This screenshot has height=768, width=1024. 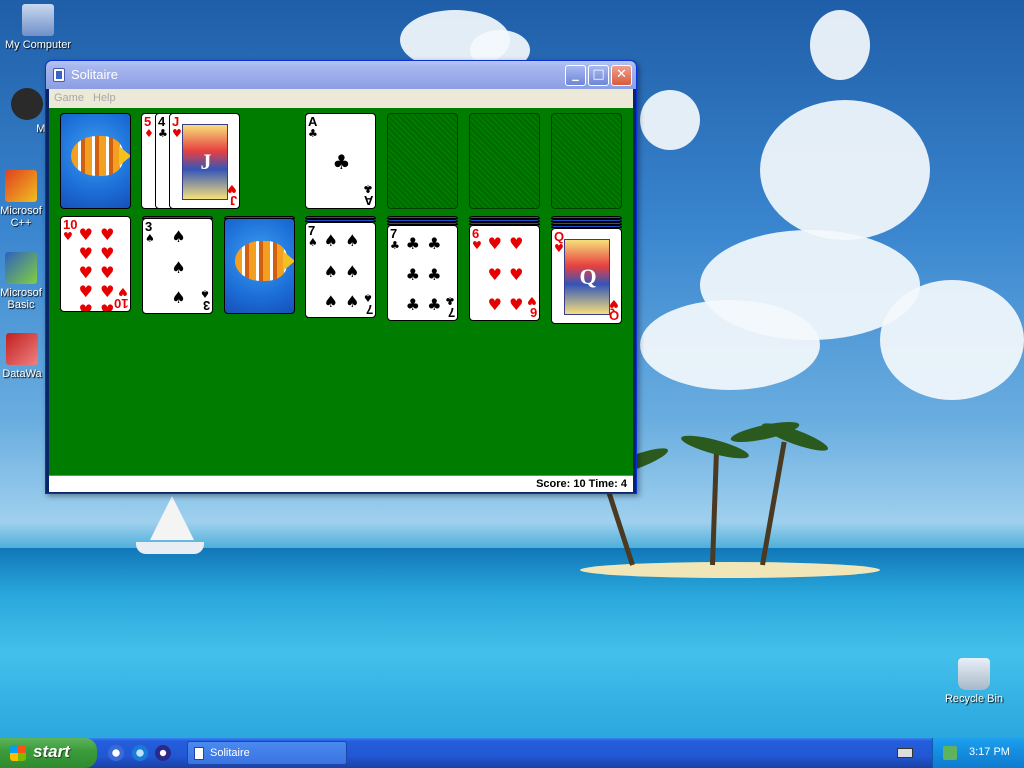 I want to click on start-button: start, so click(x=48, y=753).